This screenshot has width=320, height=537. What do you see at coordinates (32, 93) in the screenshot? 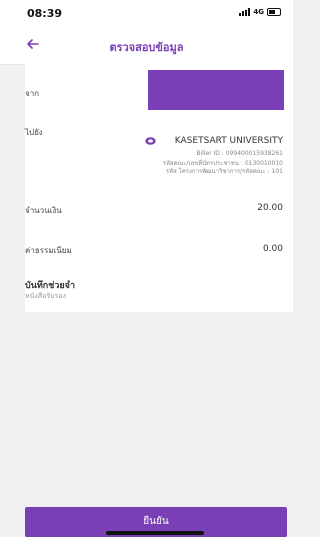
I see `from-label: จาก` at bounding box center [32, 93].